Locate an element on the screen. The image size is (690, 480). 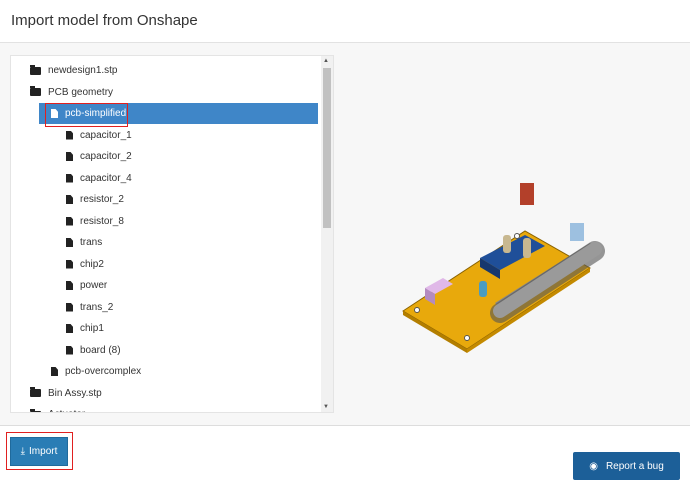
tree-item-label: pcb-overcomplex is located at coordinates (103, 371).